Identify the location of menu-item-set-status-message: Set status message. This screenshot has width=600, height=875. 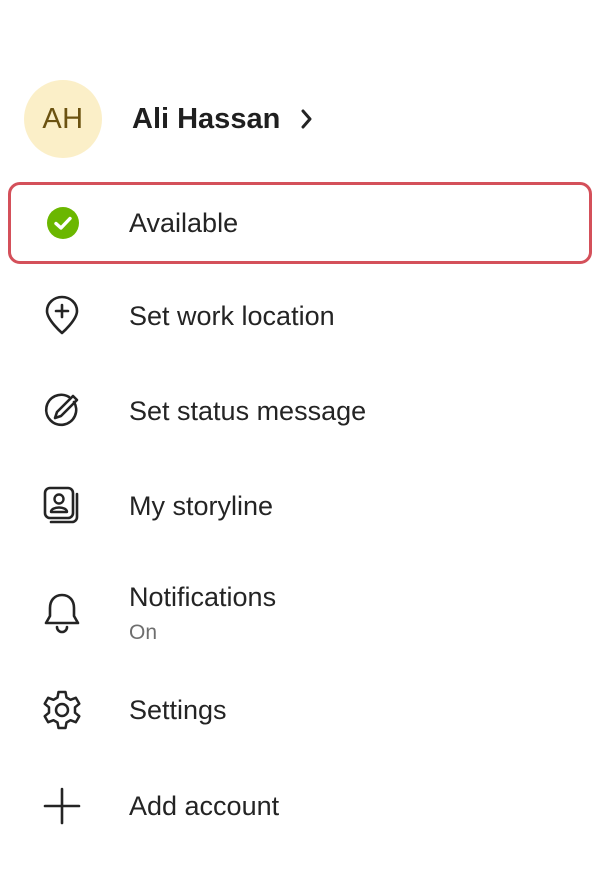
(300, 411).